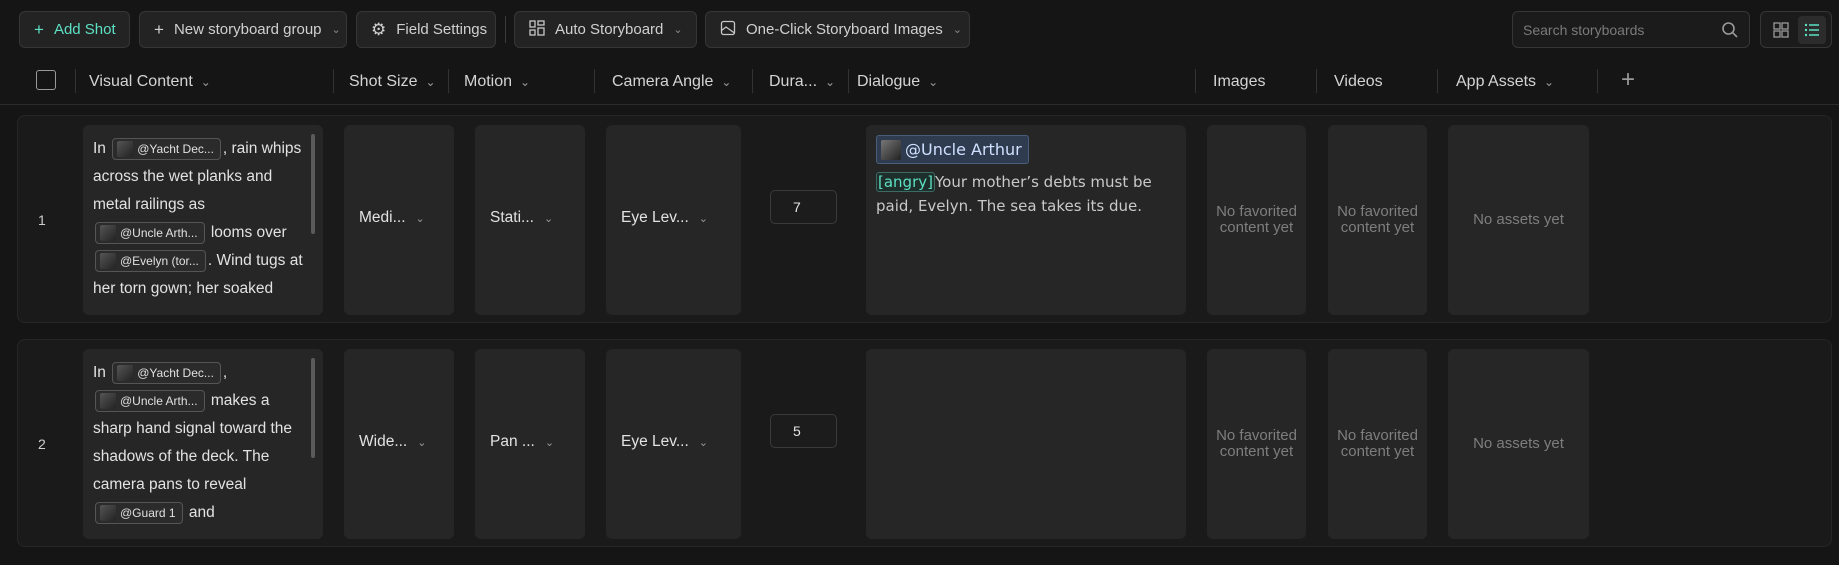 The height and width of the screenshot is (565, 1839). I want to click on column-title: Shot Size, so click(383, 81).